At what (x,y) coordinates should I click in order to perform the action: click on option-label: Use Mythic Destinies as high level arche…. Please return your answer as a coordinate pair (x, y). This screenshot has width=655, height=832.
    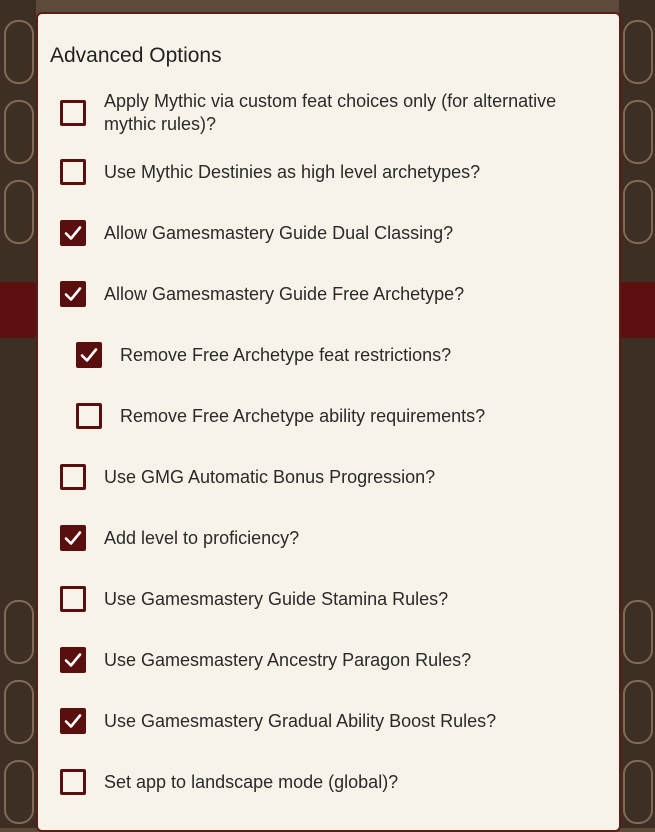
    Looking at the image, I should click on (292, 171).